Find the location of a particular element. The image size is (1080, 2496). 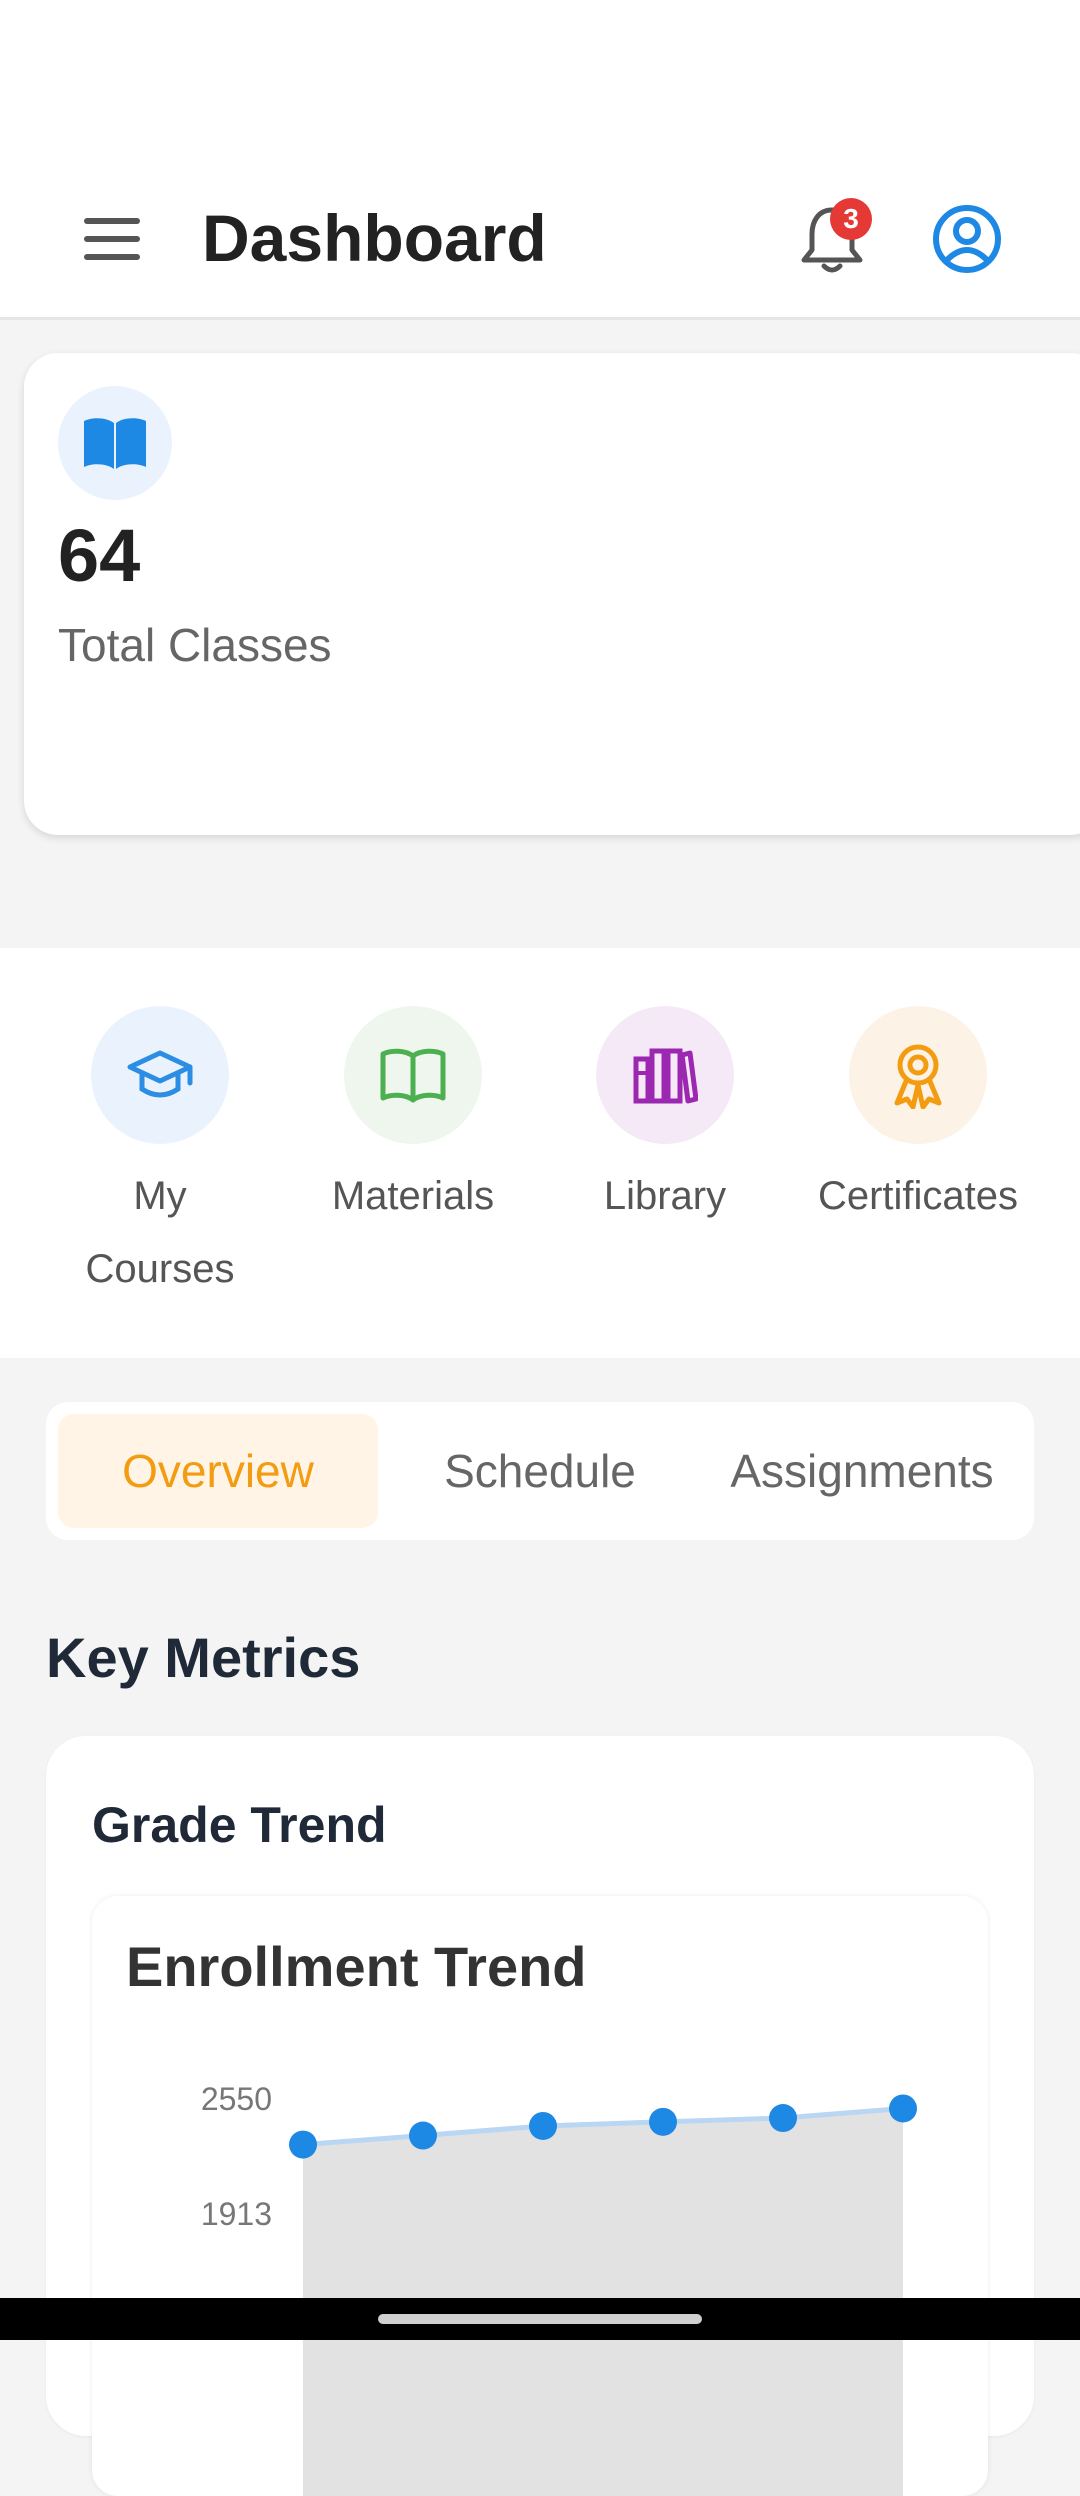

stat-value: 64 is located at coordinates (99, 555).